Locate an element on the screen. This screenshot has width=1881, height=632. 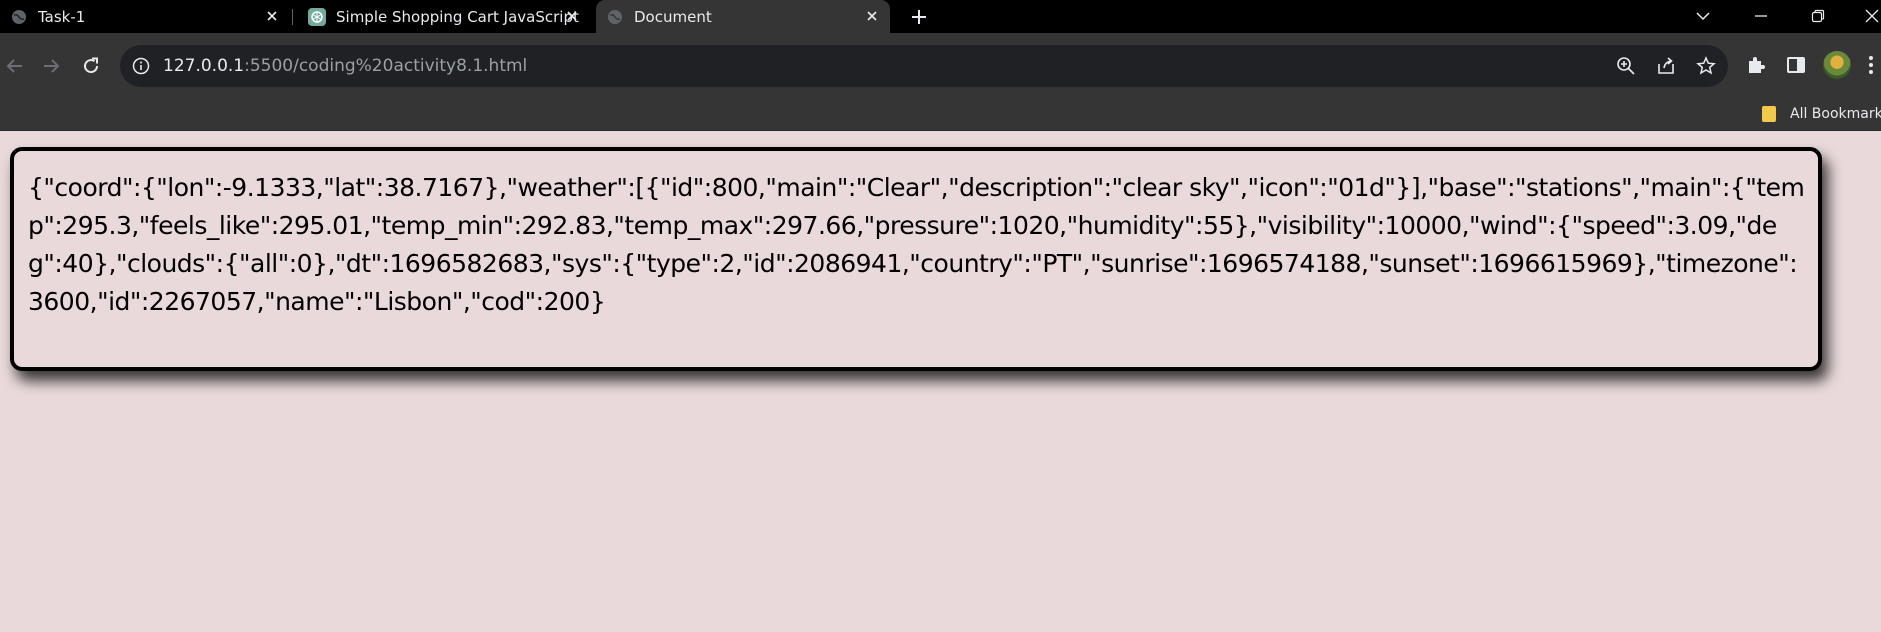
all-bookmarks-button: All Bookmarks is located at coordinates (1821, 114).